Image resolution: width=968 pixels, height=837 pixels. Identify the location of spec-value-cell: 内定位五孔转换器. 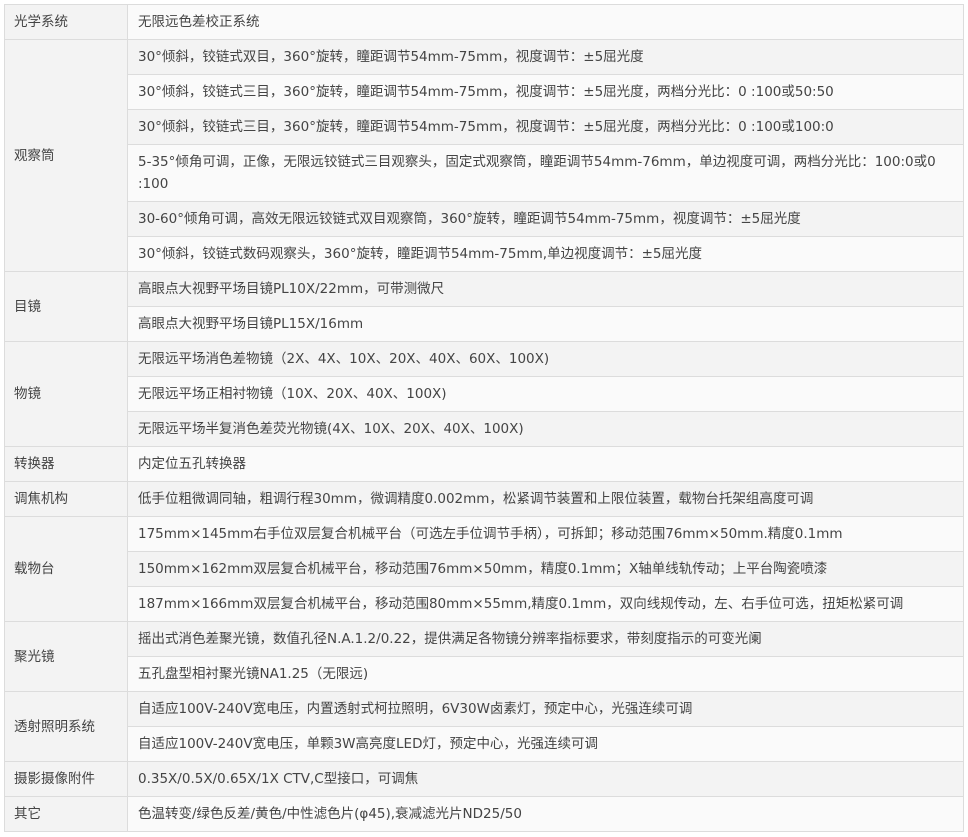
(545, 464).